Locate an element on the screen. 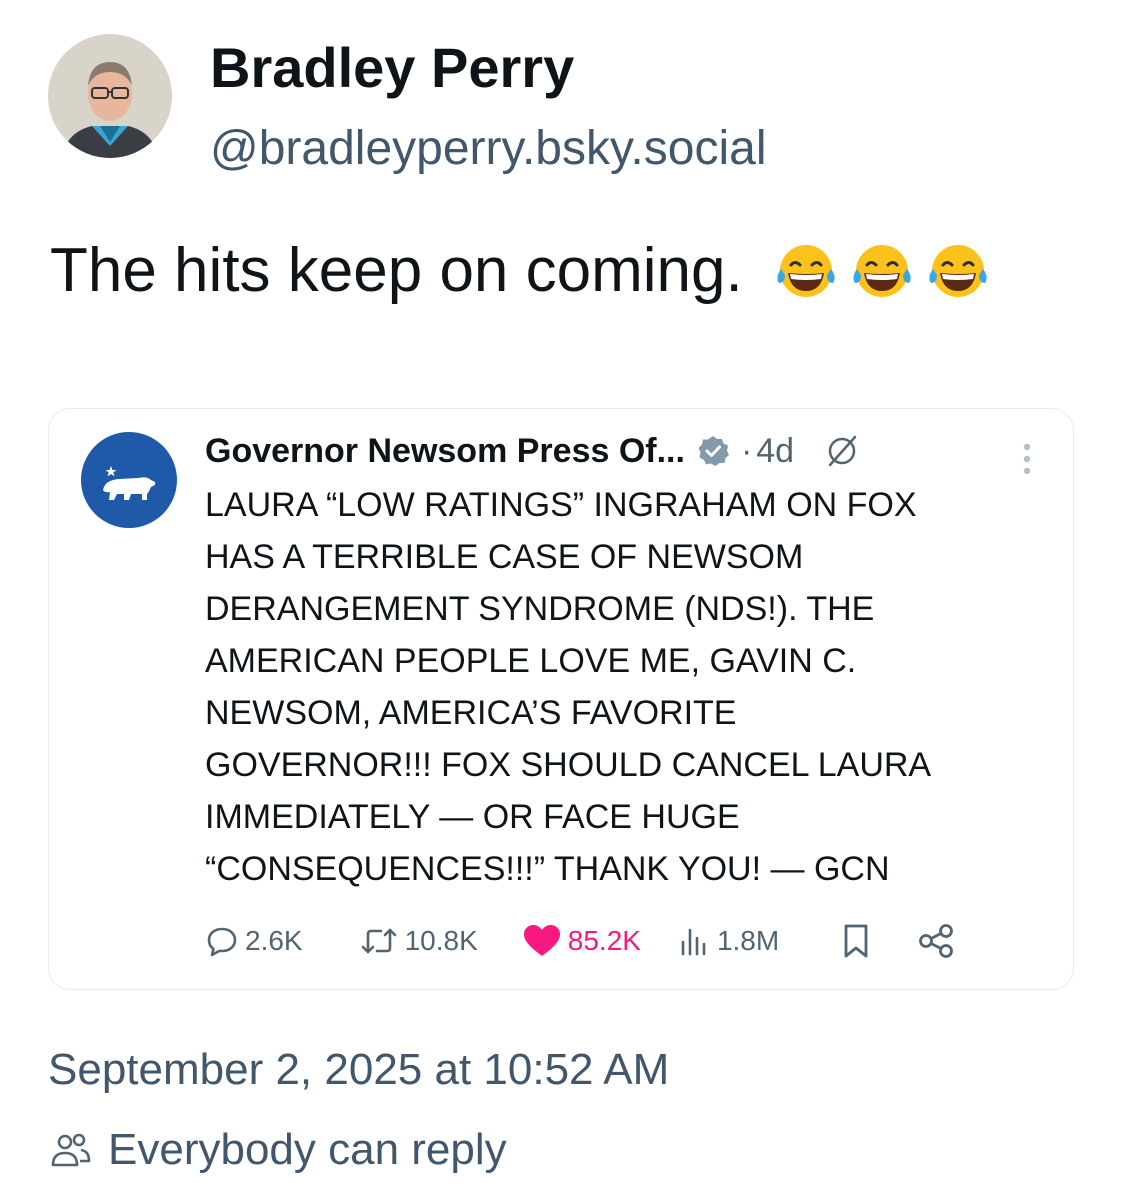 The width and height of the screenshot is (1124, 1199). reply-setting: Everybody can reply is located at coordinates (278, 1150).